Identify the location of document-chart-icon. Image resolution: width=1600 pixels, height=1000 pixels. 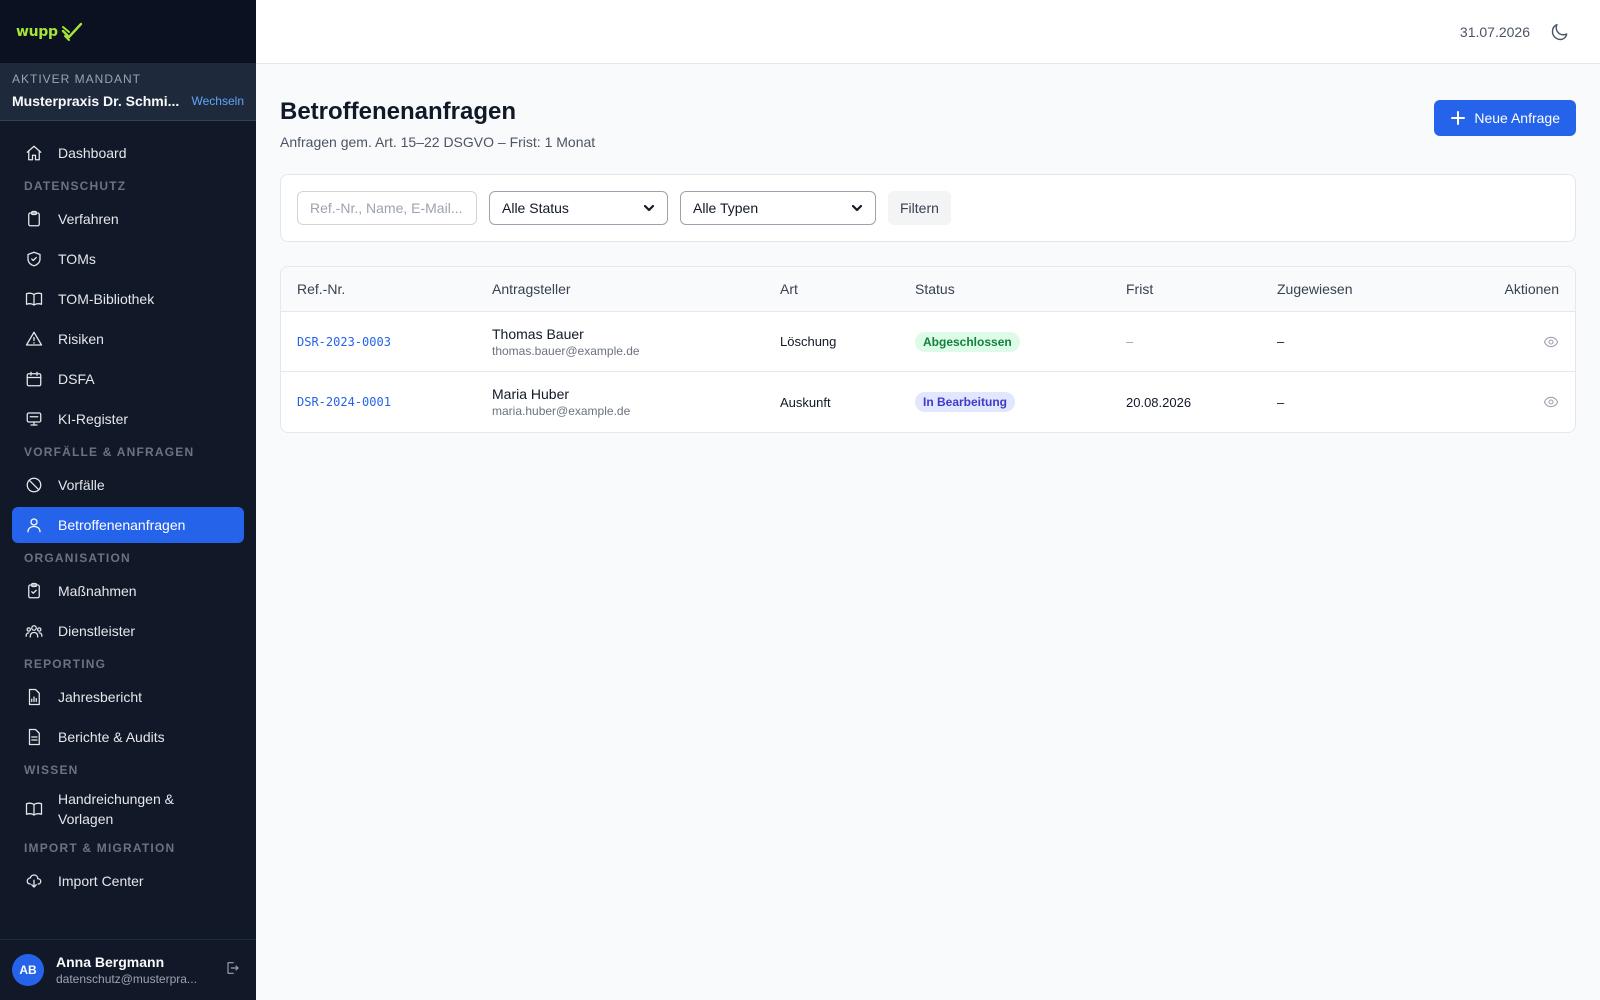
(34, 697).